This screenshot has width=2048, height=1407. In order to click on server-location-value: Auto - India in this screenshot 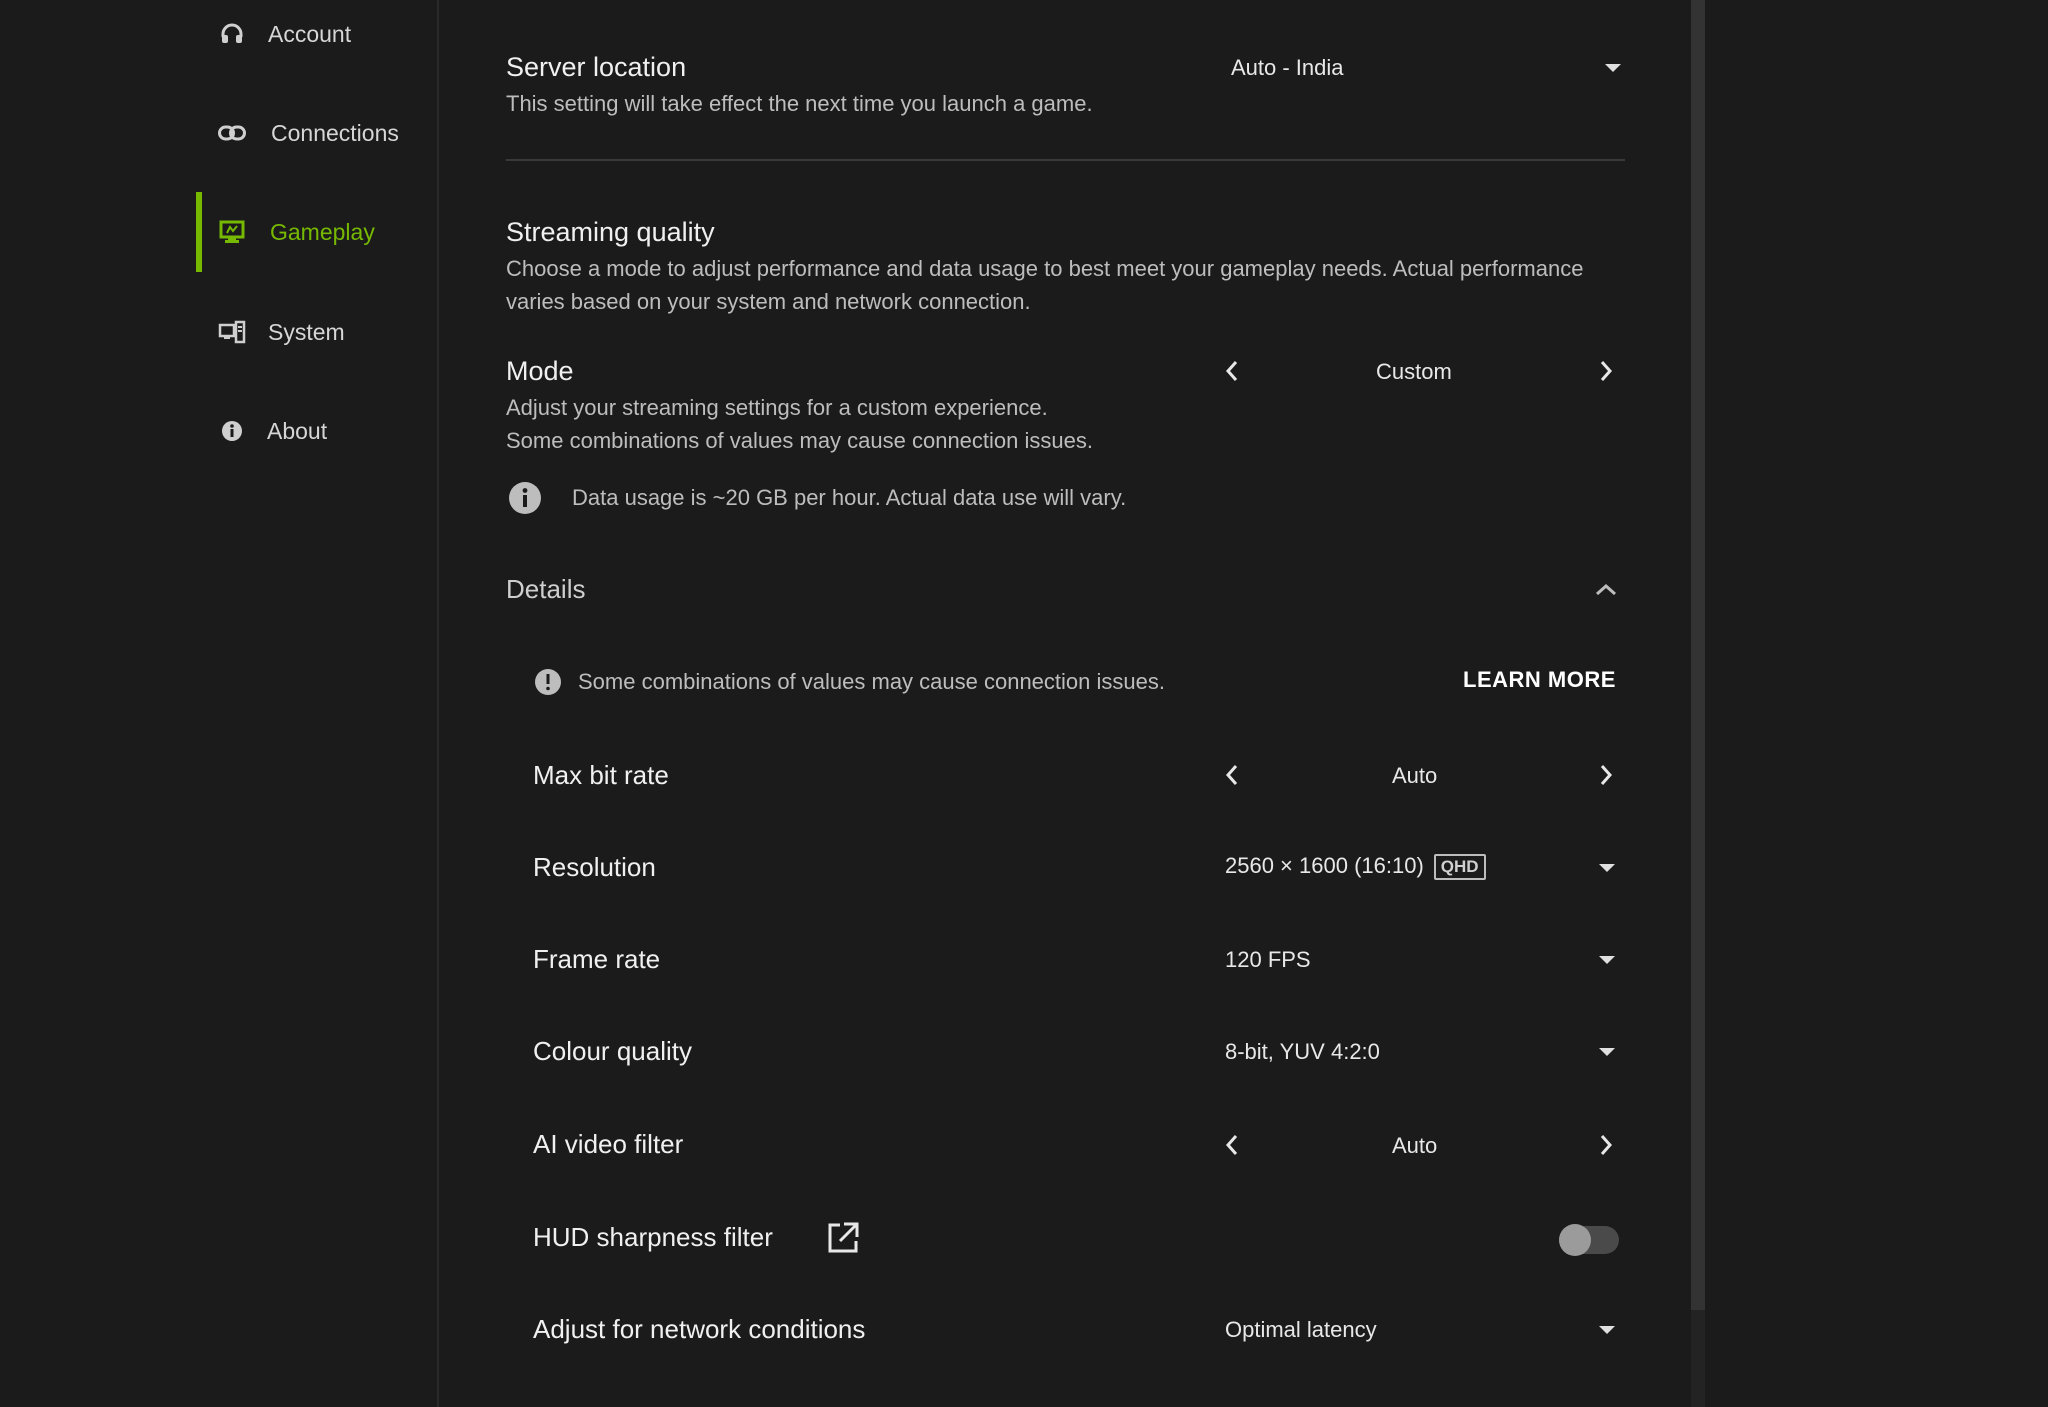, I will do `click(1287, 68)`.